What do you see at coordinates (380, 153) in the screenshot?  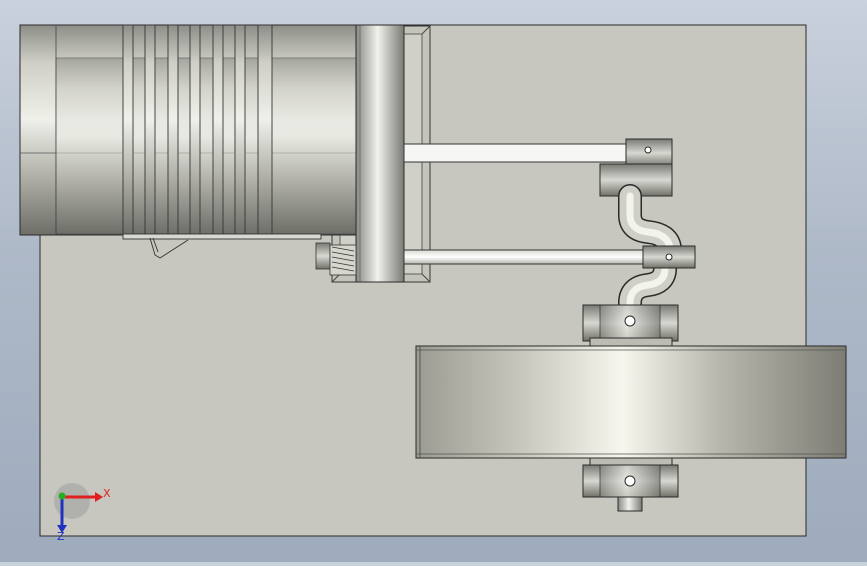 I see `flange-disk` at bounding box center [380, 153].